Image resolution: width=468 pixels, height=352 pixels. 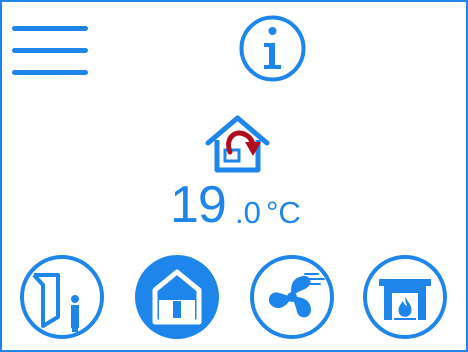 I want to click on menu-icon-line-top, so click(x=50, y=28).